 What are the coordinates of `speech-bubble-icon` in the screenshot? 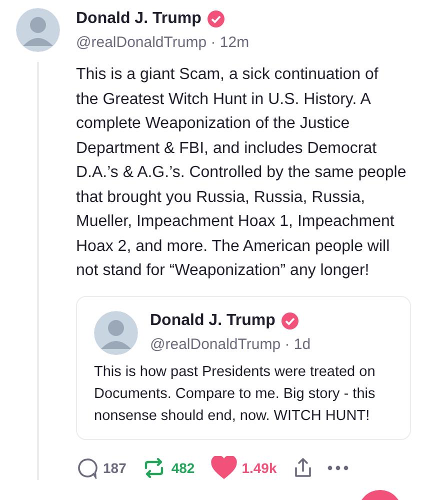 It's located at (87, 467).